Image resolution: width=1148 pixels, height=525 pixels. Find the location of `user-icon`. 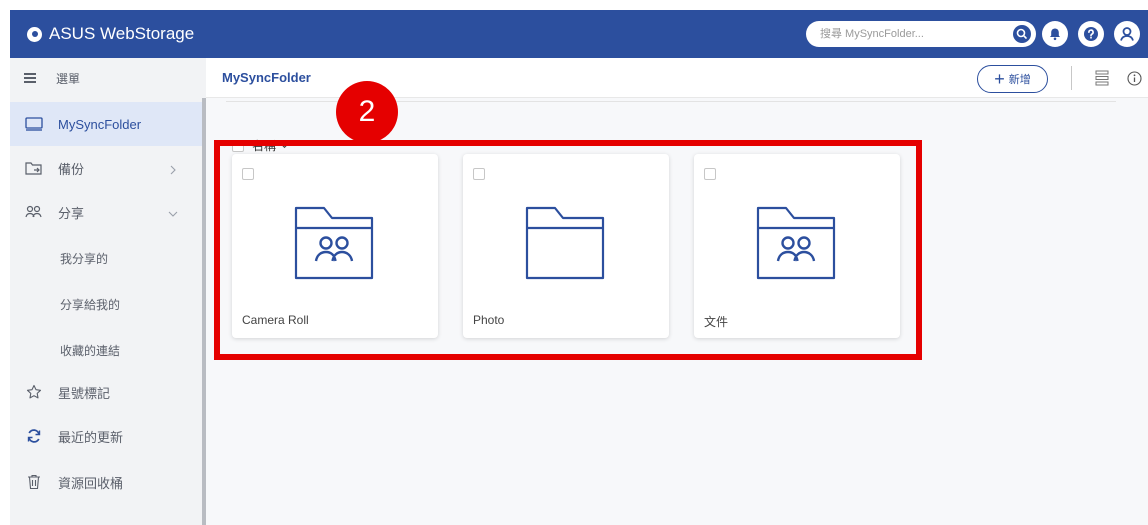

user-icon is located at coordinates (1127, 34).